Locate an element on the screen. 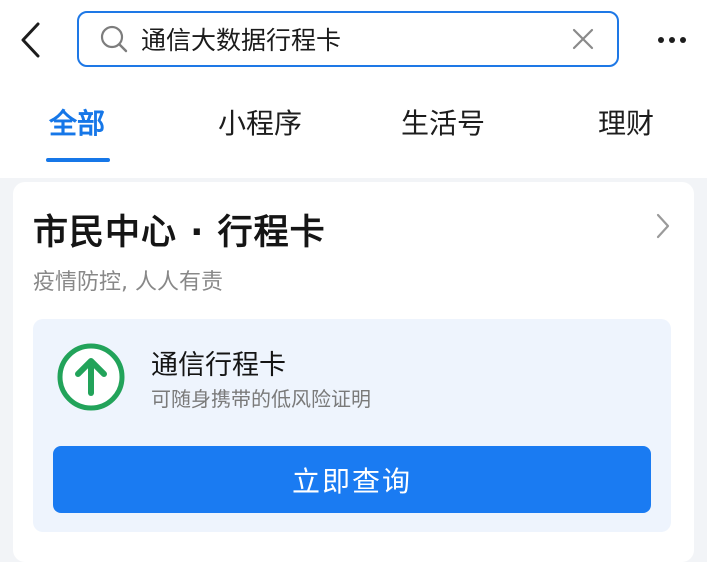 This screenshot has width=707, height=562. query-now-button: 立即查询 is located at coordinates (352, 479).